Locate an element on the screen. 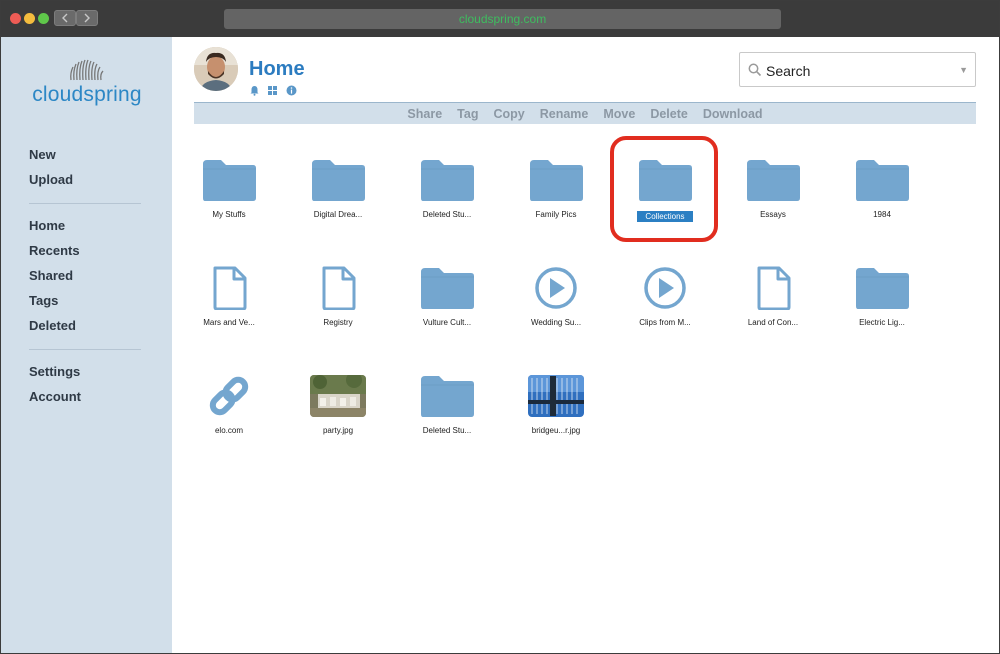 The image size is (1000, 654). tag-button: Tag is located at coordinates (467, 114).